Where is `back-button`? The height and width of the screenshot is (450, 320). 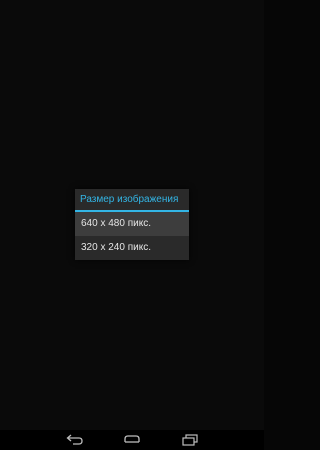
back-button is located at coordinates (74, 440).